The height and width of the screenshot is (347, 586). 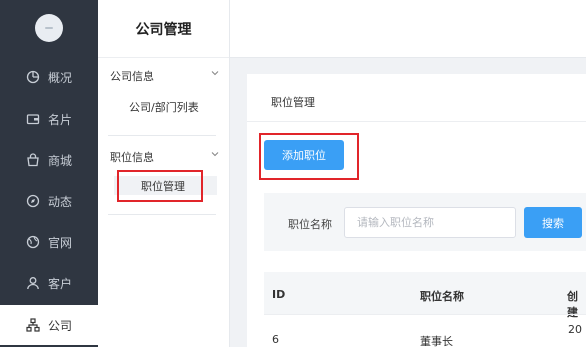 What do you see at coordinates (60, 201) in the screenshot?
I see `sidebar-item-label: 动态` at bounding box center [60, 201].